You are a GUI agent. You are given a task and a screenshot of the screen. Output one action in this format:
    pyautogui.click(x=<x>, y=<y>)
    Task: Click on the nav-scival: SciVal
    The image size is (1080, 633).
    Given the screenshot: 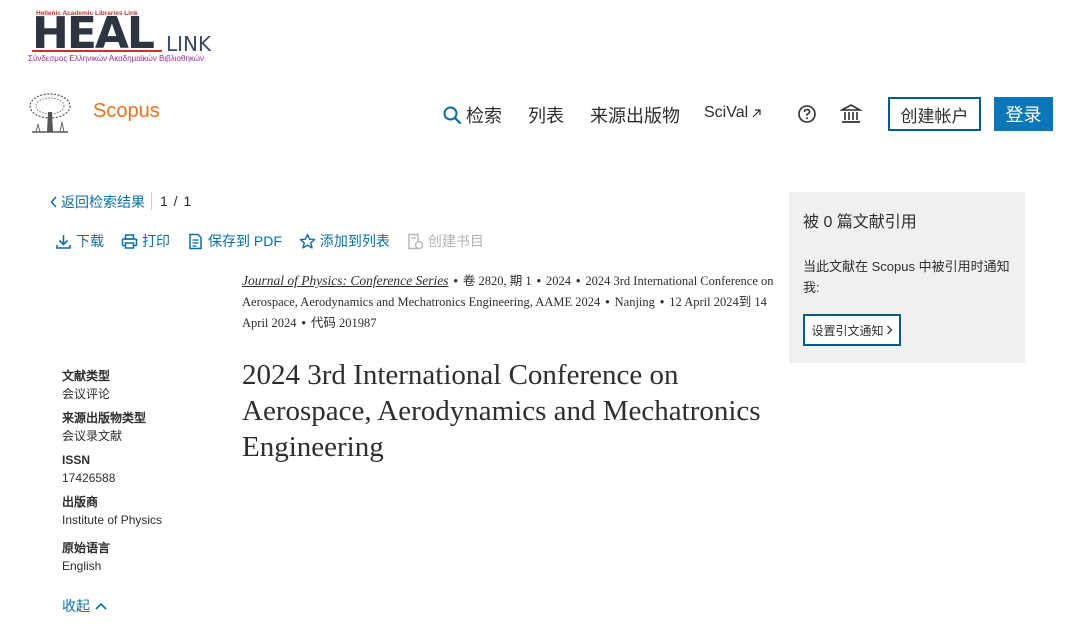 What is the action you would take?
    pyautogui.click(x=733, y=113)
    